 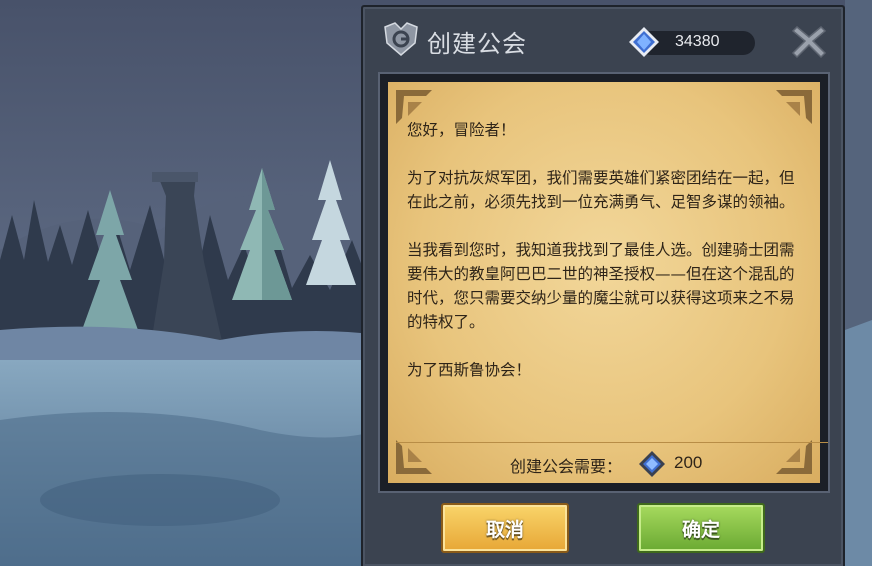 What do you see at coordinates (688, 462) in the screenshot?
I see `requirement-value: 200` at bounding box center [688, 462].